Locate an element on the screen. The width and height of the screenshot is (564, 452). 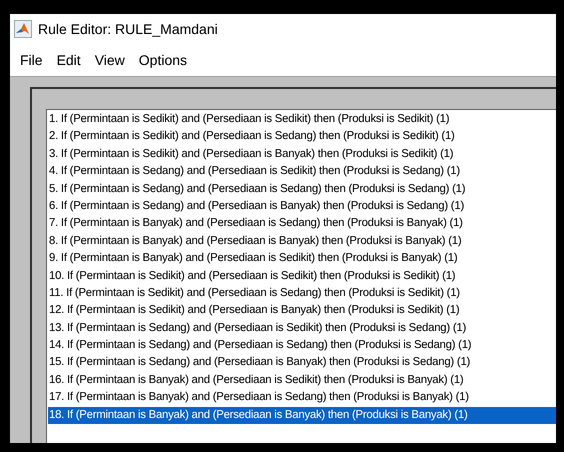
rule-item: 12. If (Permintaan is Sedikit) and (Persediaan is Banyak) then (Produksi is Sedikit) (1) is located at coordinates (302, 311).